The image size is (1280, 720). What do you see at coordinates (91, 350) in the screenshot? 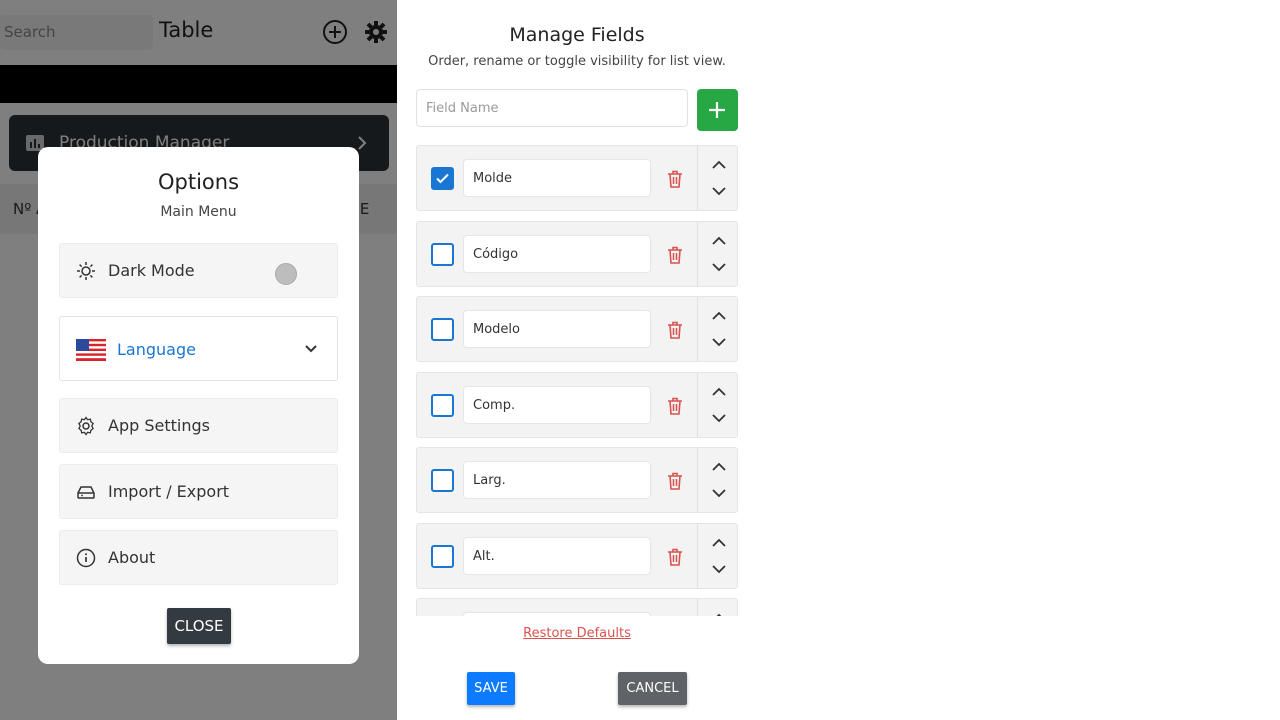
I see `us-flag-icon` at bounding box center [91, 350].